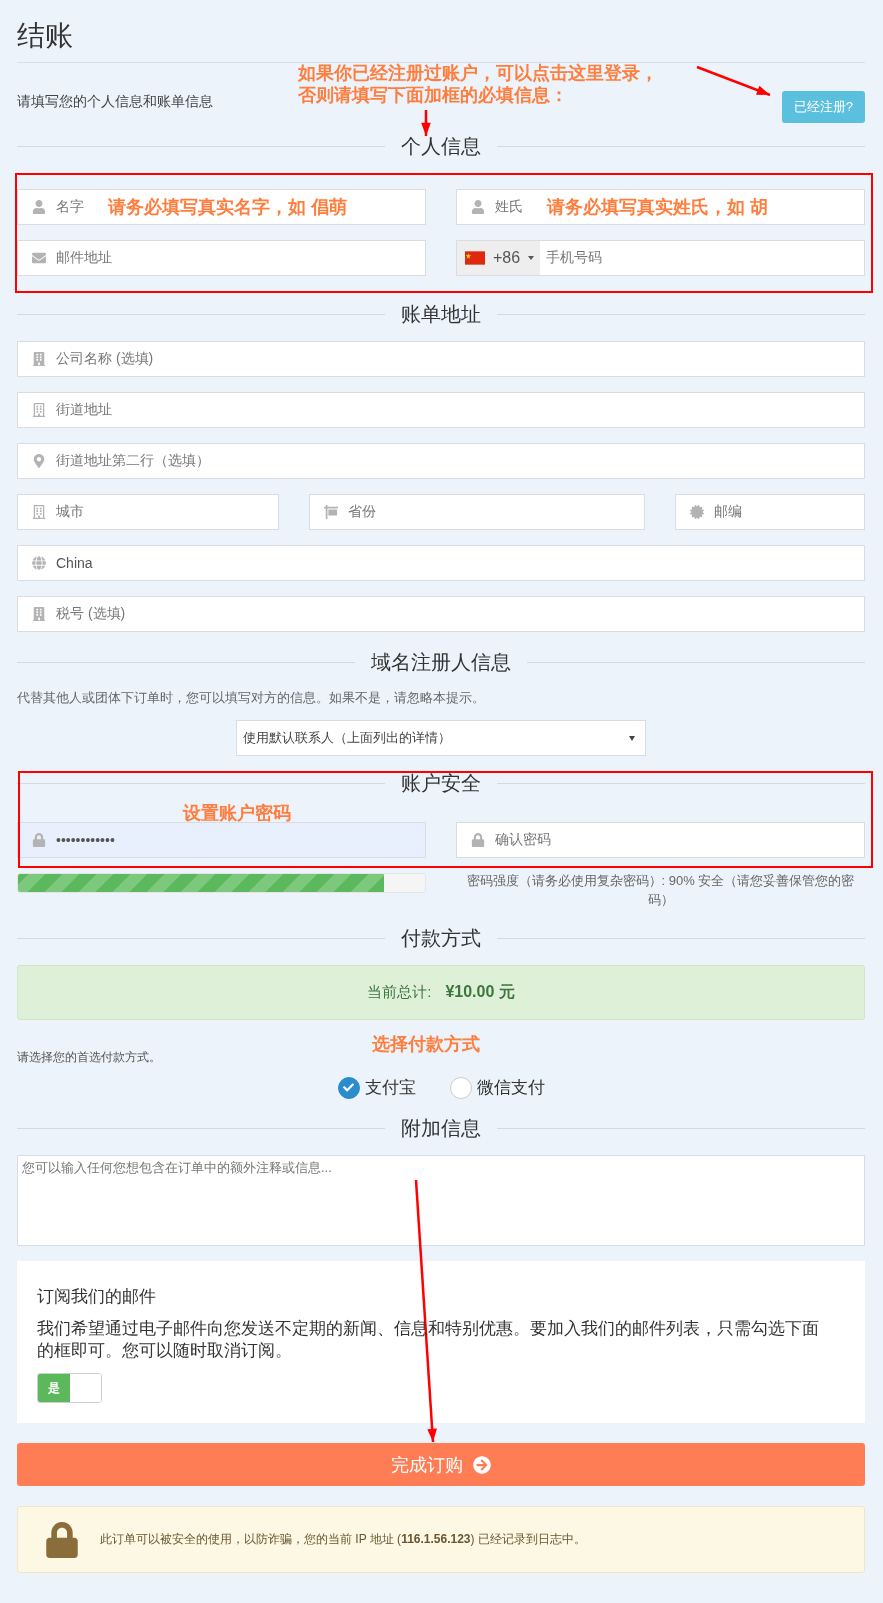  What do you see at coordinates (433, 95) in the screenshot?
I see `annotation-text: 否则请填写下面加框的必填信息：` at bounding box center [433, 95].